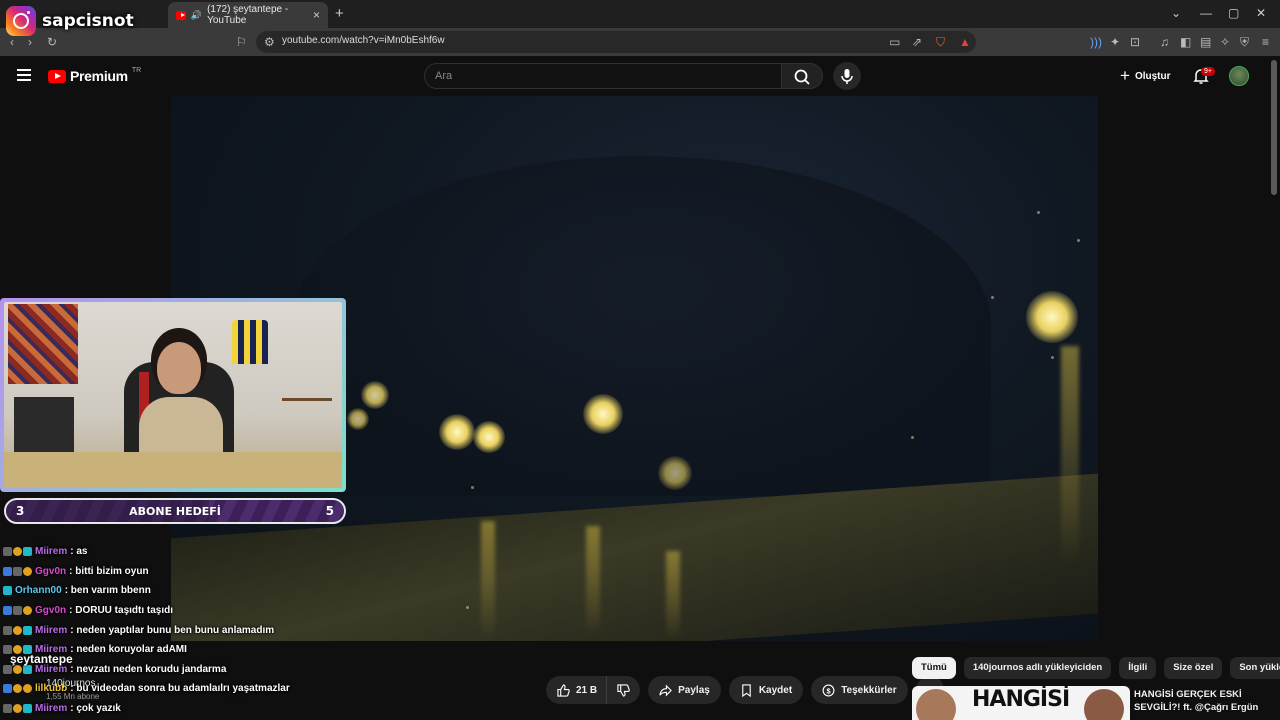 The width and height of the screenshot is (1280, 720). What do you see at coordinates (1233, 13) in the screenshot?
I see `maximize-icon: ▢` at bounding box center [1233, 13].